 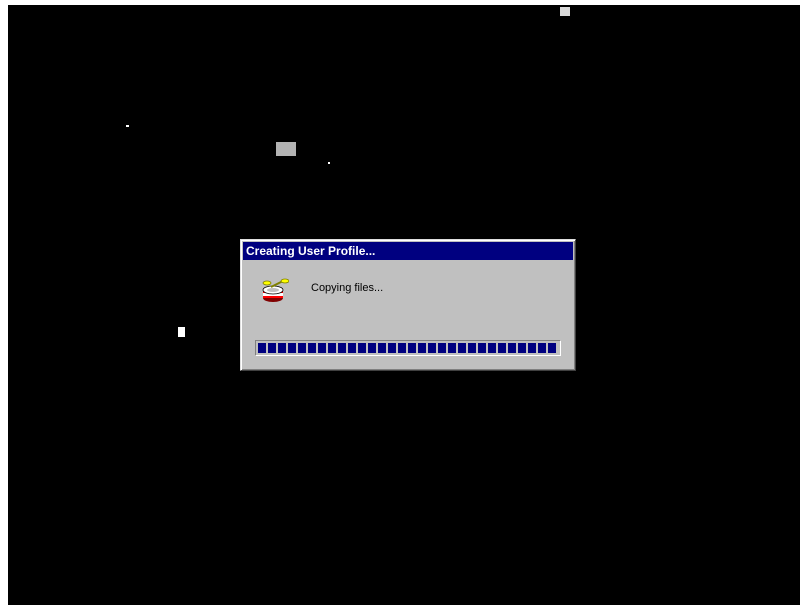 I want to click on progress-bar, so click(x=408, y=348).